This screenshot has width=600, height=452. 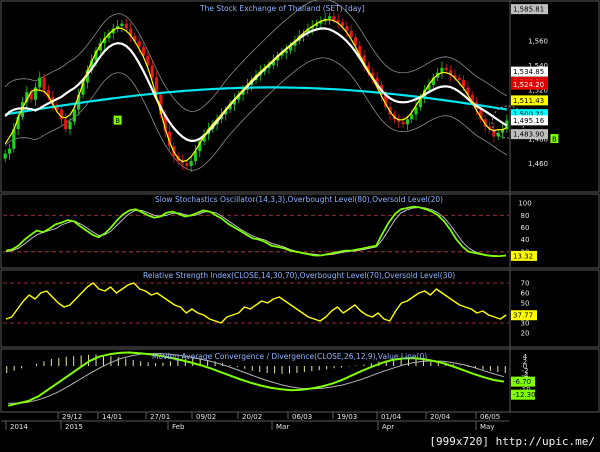 What do you see at coordinates (538, 164) in the screenshot?
I see `price-axis-tick: 1,460` at bounding box center [538, 164].